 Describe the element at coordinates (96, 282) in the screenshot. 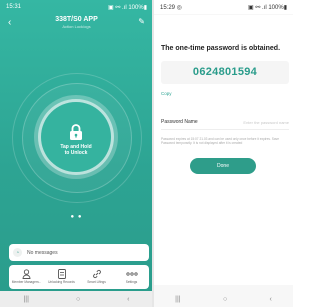

I see `tab-label: Smart Lifings` at that location.